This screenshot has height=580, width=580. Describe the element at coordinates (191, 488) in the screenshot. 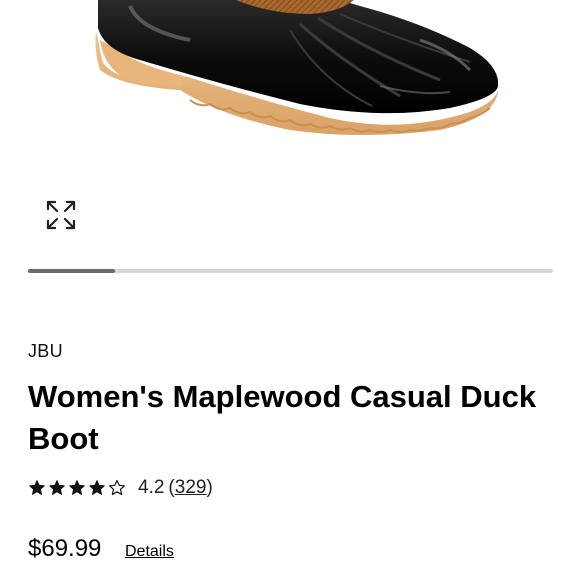

I see `review-count-link: 329` at that location.